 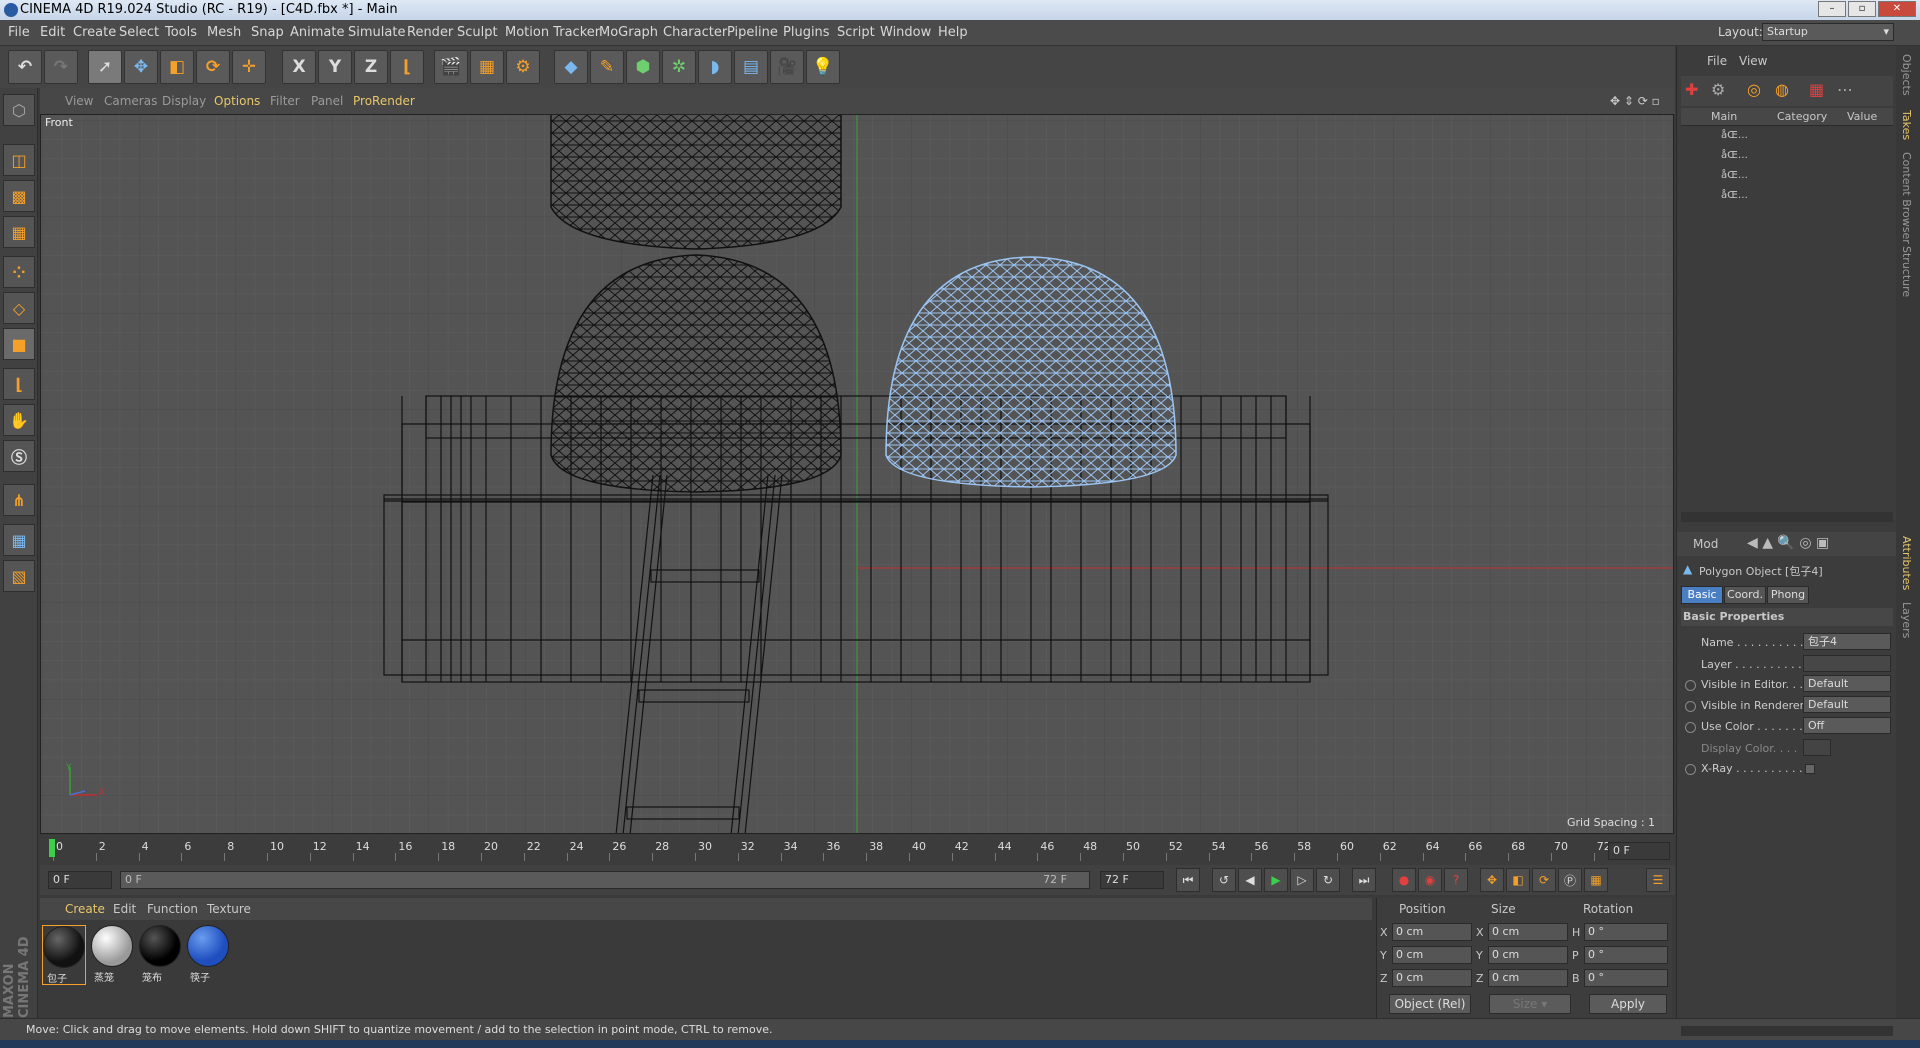 What do you see at coordinates (1817, 747) in the screenshot?
I see `display-color-swatch` at bounding box center [1817, 747].